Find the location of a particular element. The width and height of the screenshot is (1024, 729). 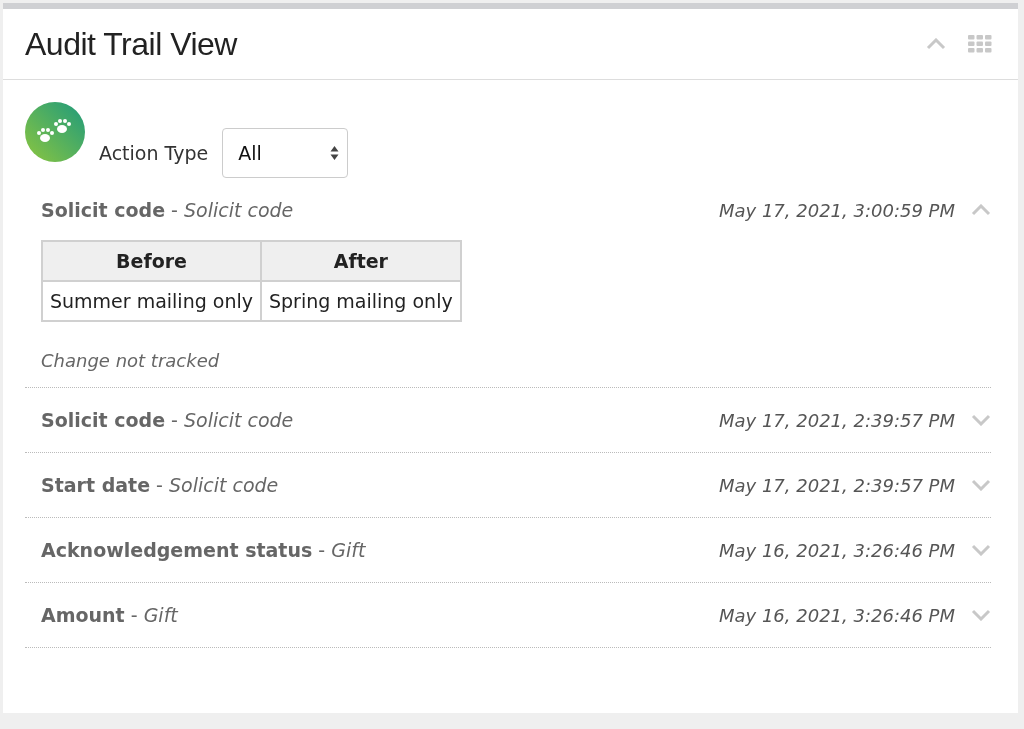

entry-title: Start date - Solicit code is located at coordinates (160, 485).